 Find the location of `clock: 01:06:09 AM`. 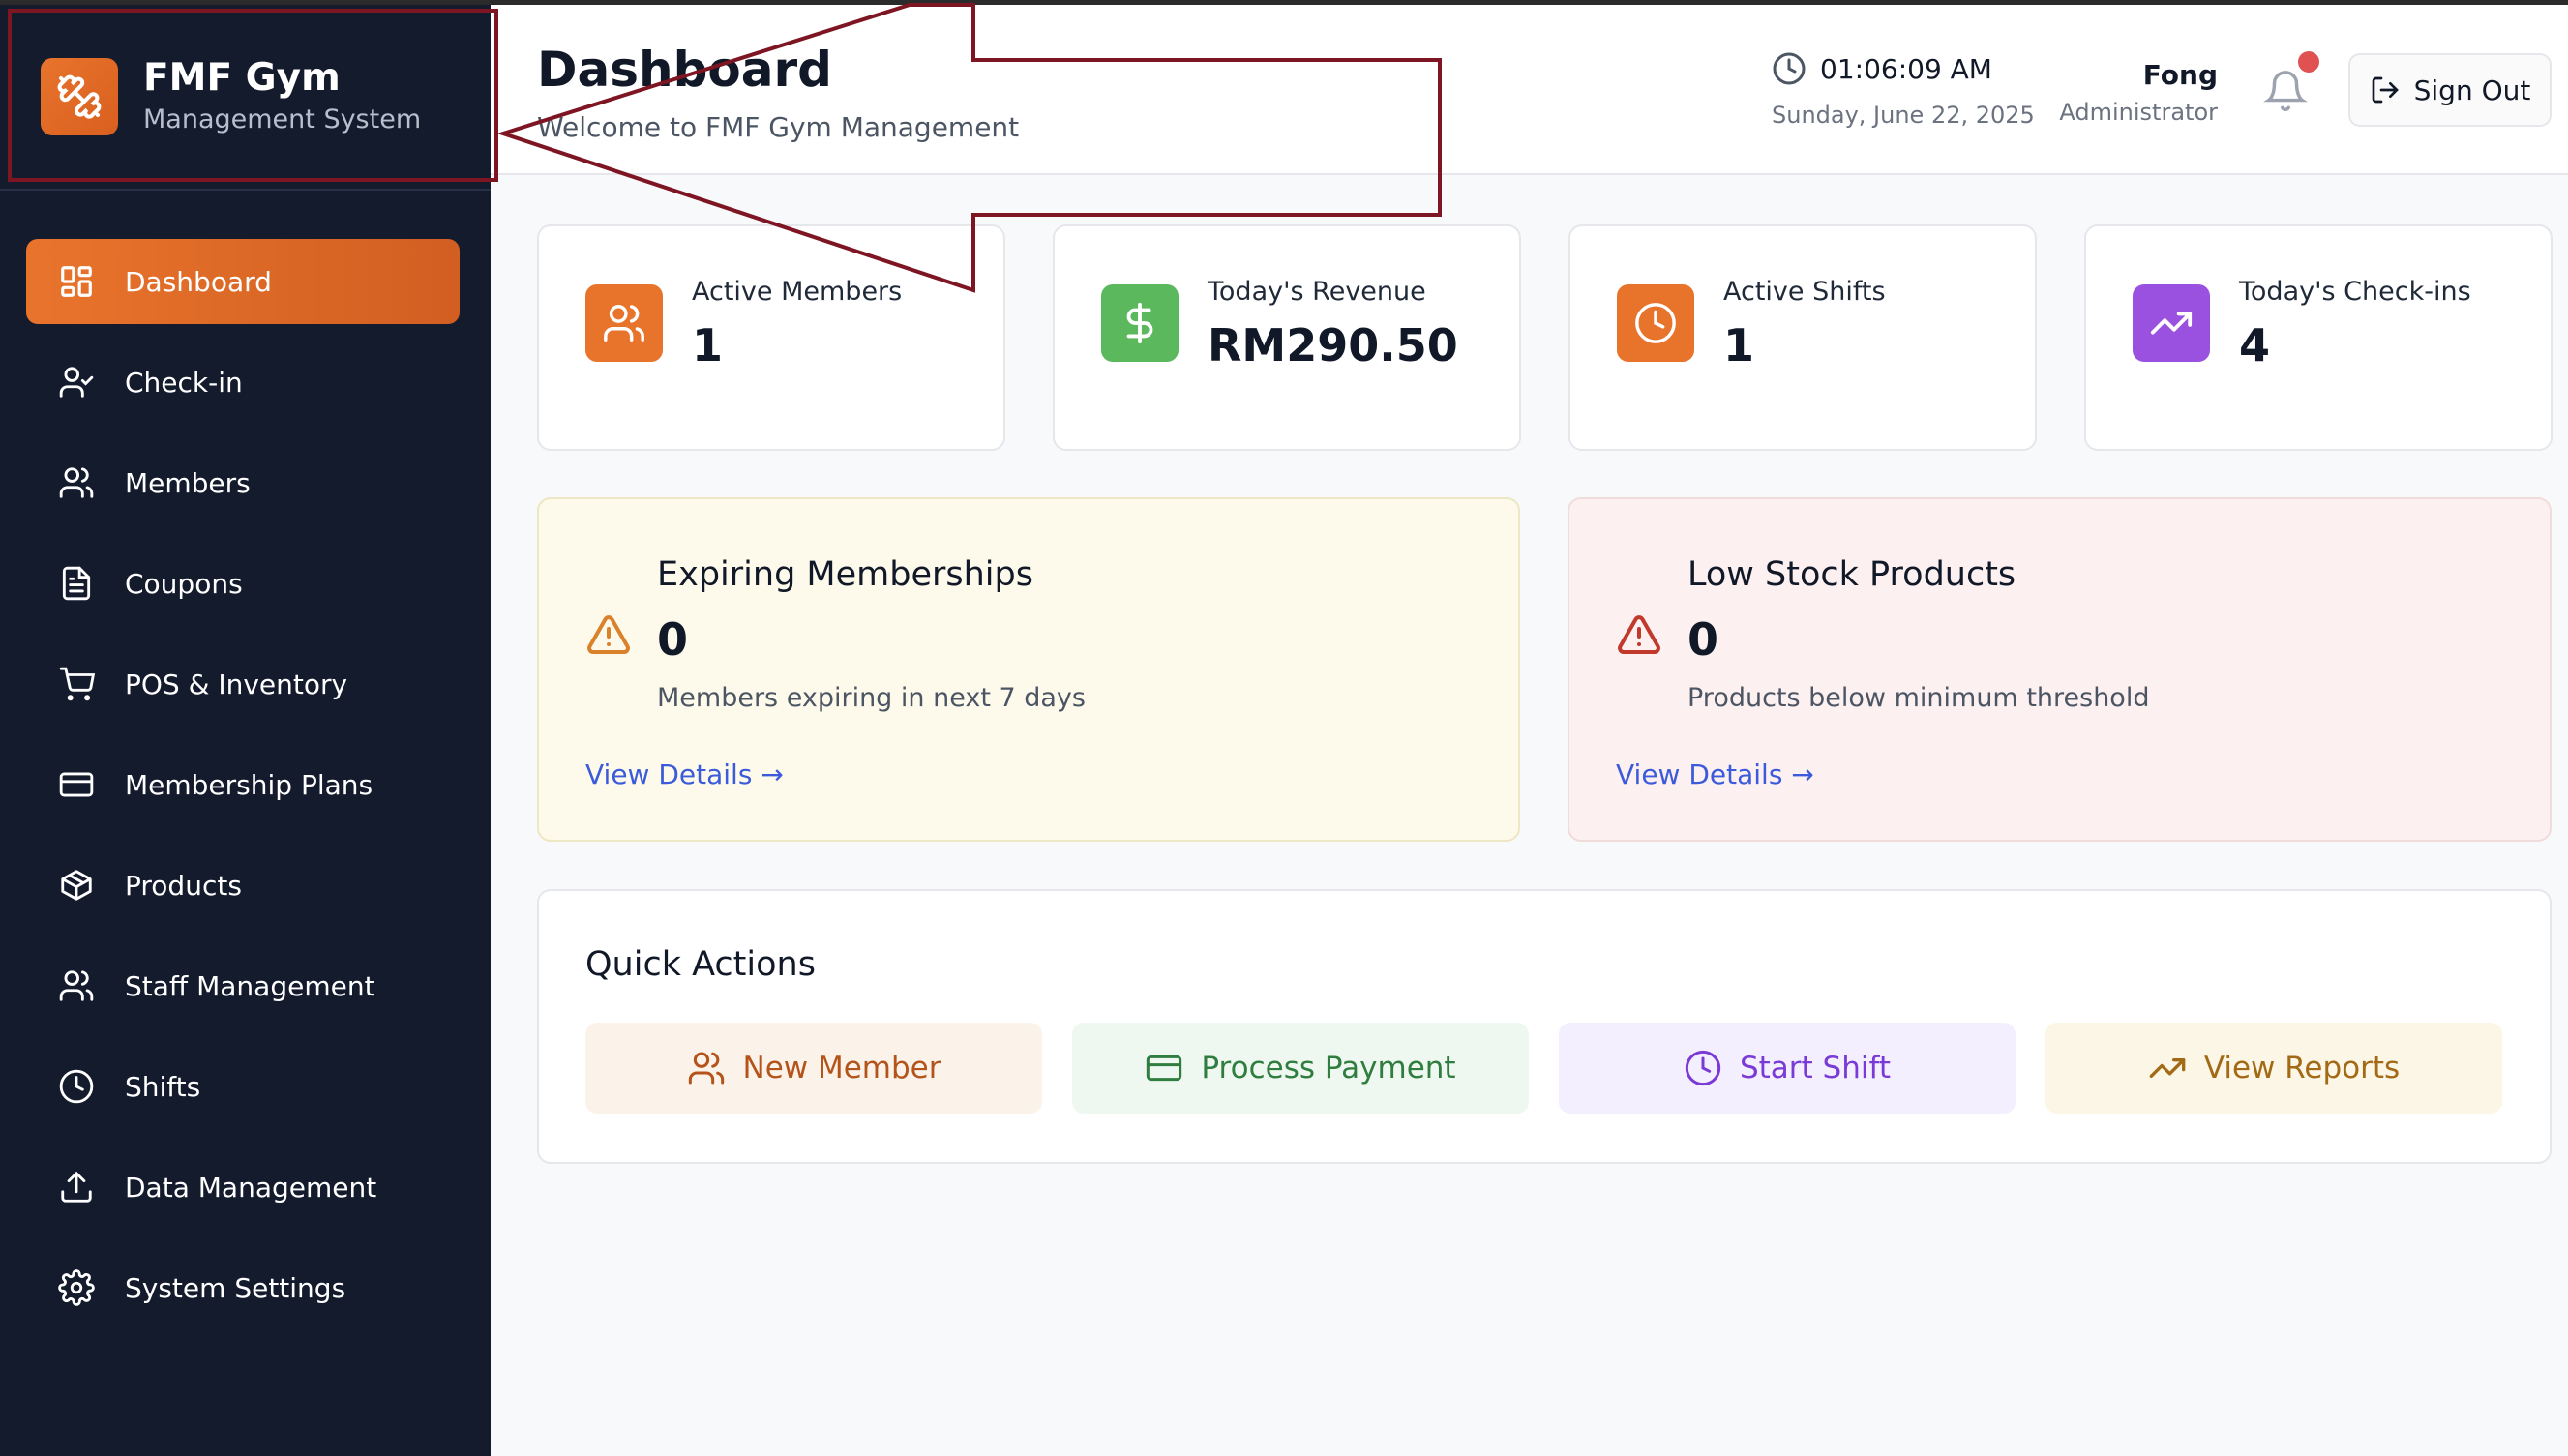

clock: 01:06:09 AM is located at coordinates (1882, 68).